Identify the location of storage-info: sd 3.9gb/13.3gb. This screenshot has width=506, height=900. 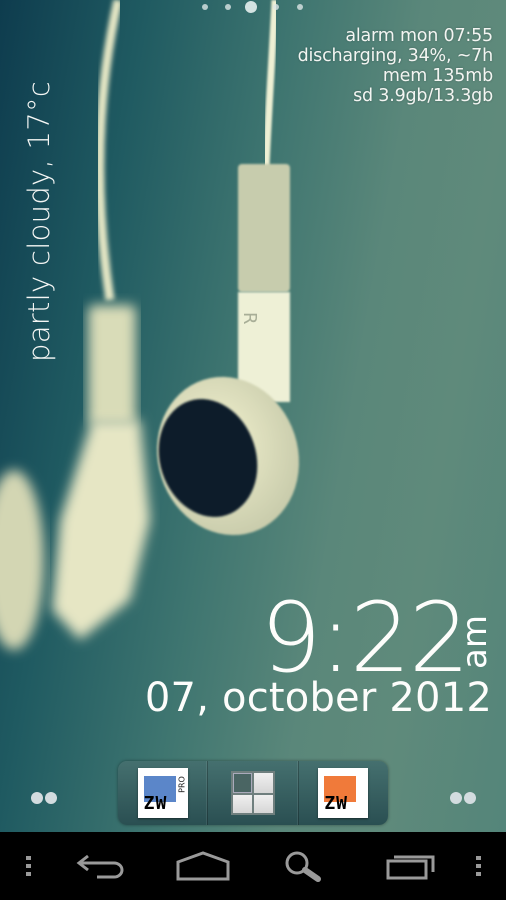
(423, 96).